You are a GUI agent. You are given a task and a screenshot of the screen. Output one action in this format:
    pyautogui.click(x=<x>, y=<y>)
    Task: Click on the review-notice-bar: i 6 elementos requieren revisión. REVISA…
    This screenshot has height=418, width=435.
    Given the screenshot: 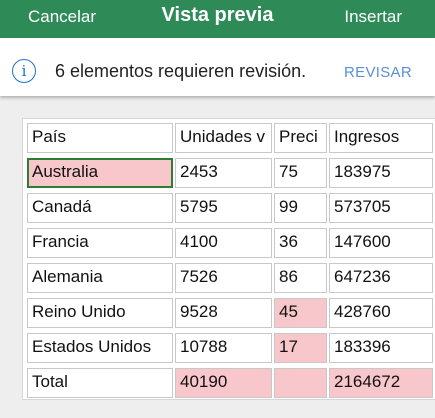 What is the action you would take?
    pyautogui.click(x=217, y=67)
    